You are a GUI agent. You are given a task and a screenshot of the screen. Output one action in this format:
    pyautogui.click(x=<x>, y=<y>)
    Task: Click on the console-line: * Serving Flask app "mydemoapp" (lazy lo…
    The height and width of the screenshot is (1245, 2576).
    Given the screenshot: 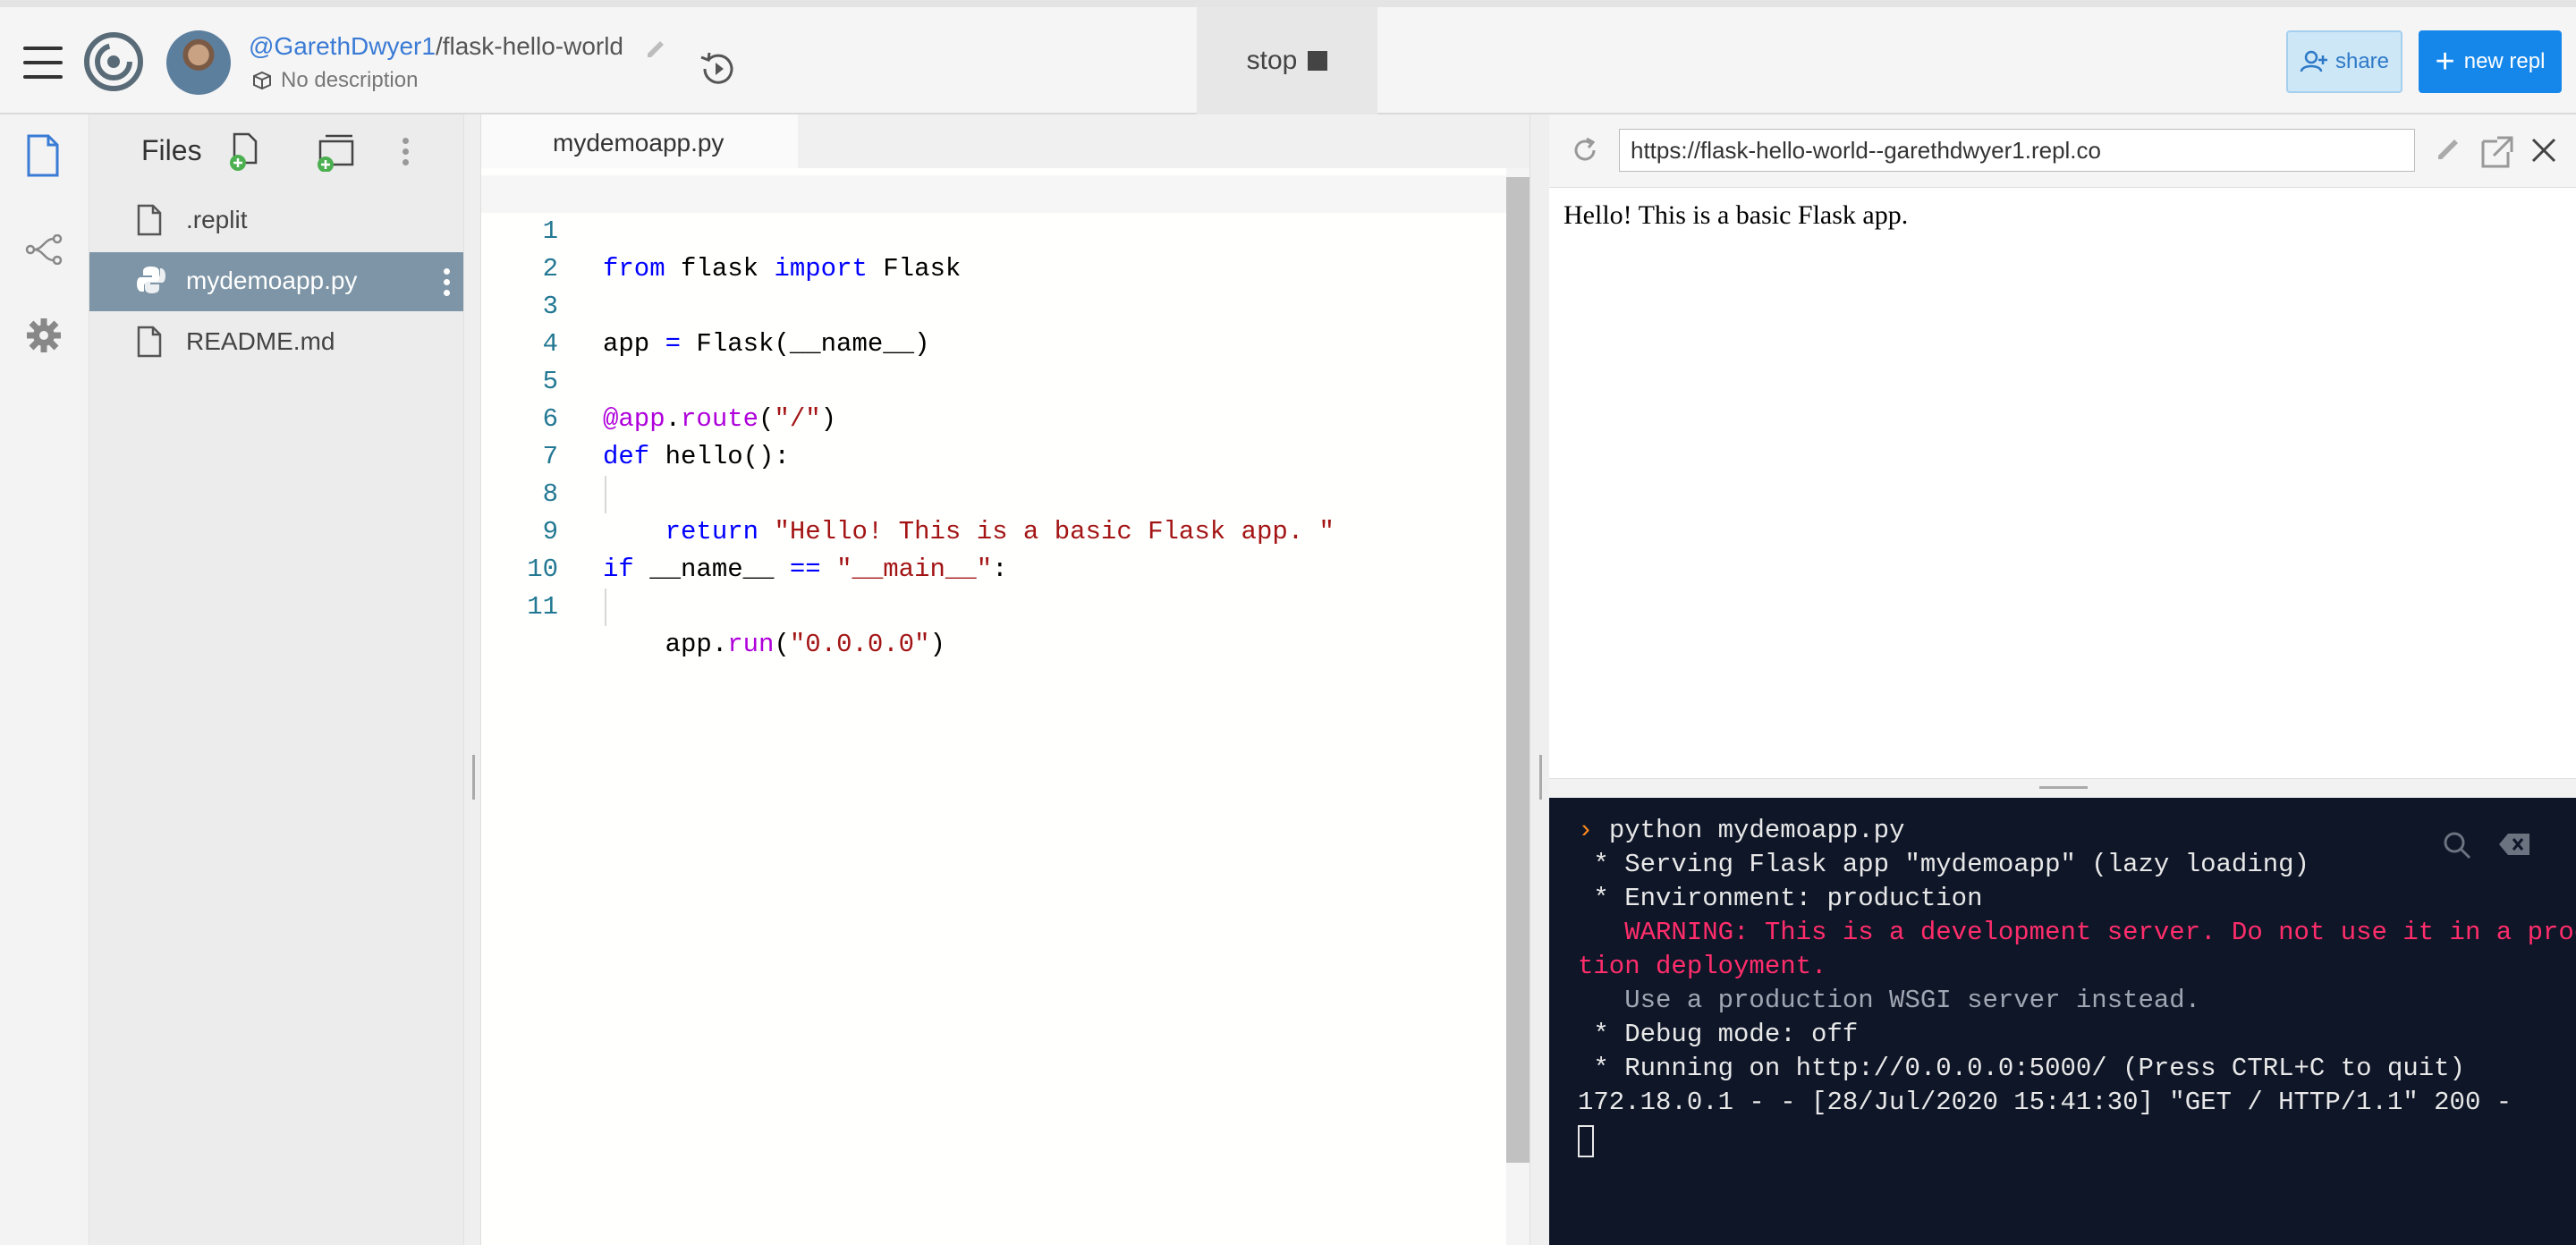 What is the action you would take?
    pyautogui.click(x=1943, y=865)
    